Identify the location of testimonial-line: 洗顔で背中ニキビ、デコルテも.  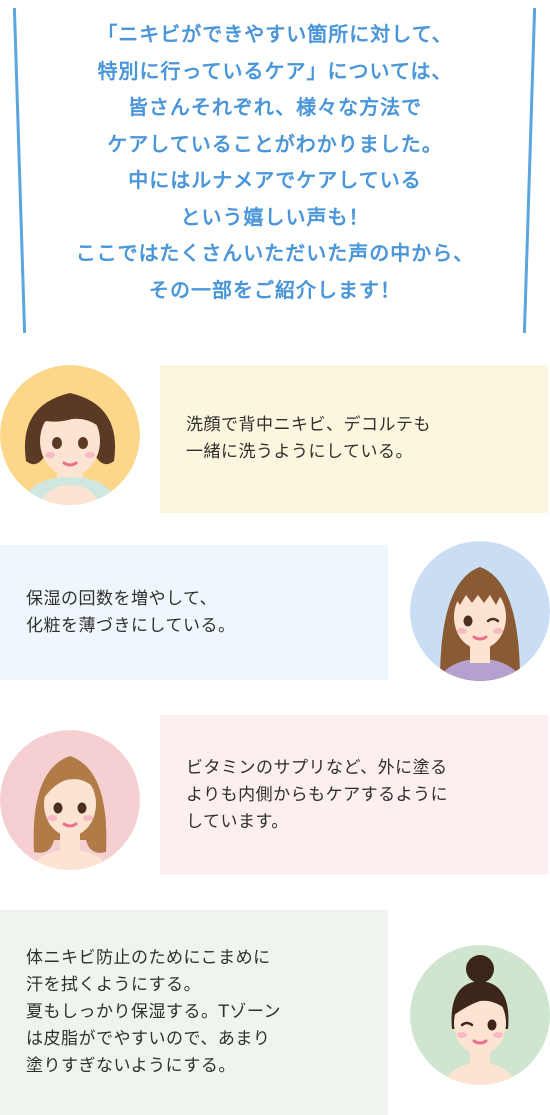
(308, 425).